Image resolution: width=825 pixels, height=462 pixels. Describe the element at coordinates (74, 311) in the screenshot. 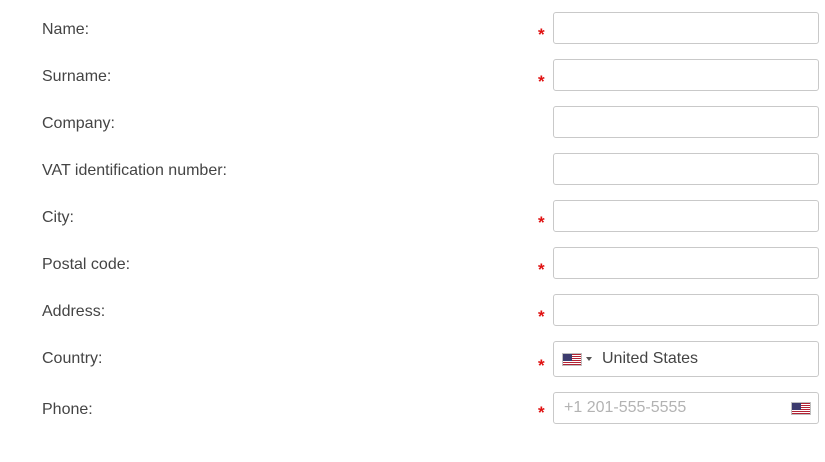

I see `address-label: Address:` at that location.